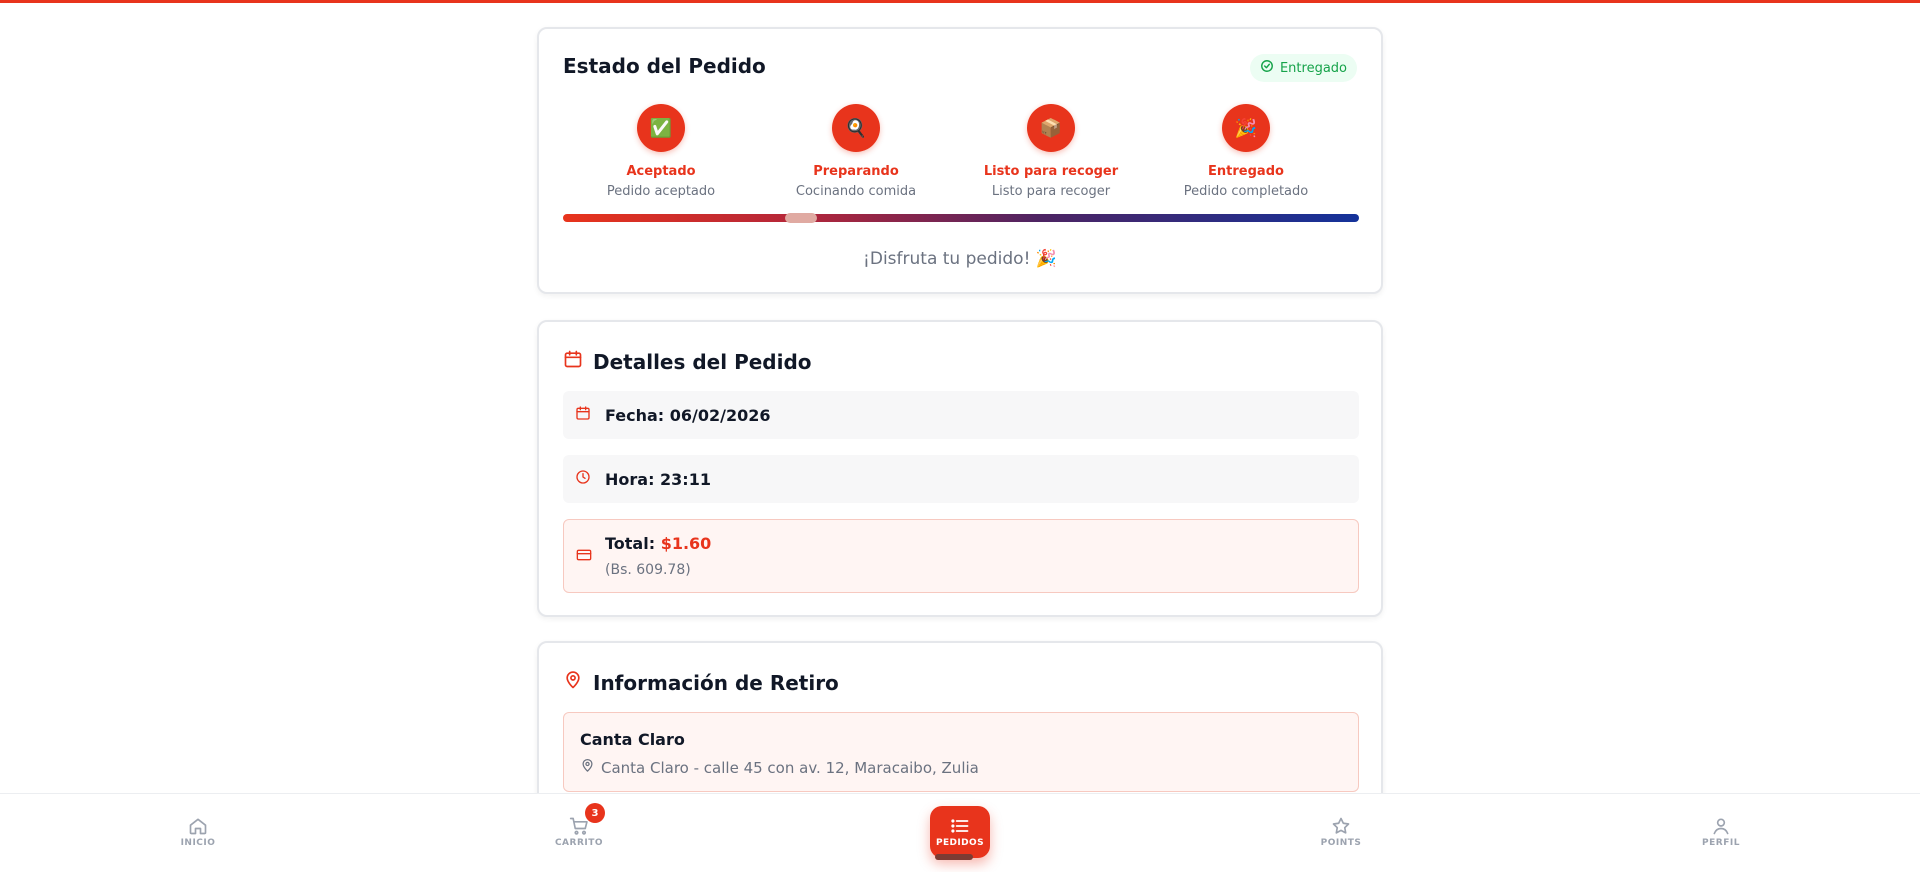  I want to click on step-description: Pedido aceptado, so click(661, 191).